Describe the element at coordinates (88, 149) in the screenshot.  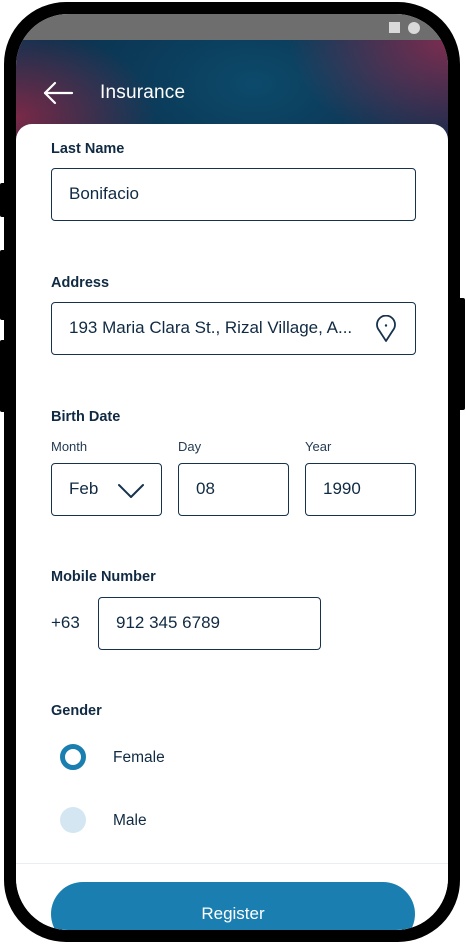
I see `last-name-label: Last Name` at that location.